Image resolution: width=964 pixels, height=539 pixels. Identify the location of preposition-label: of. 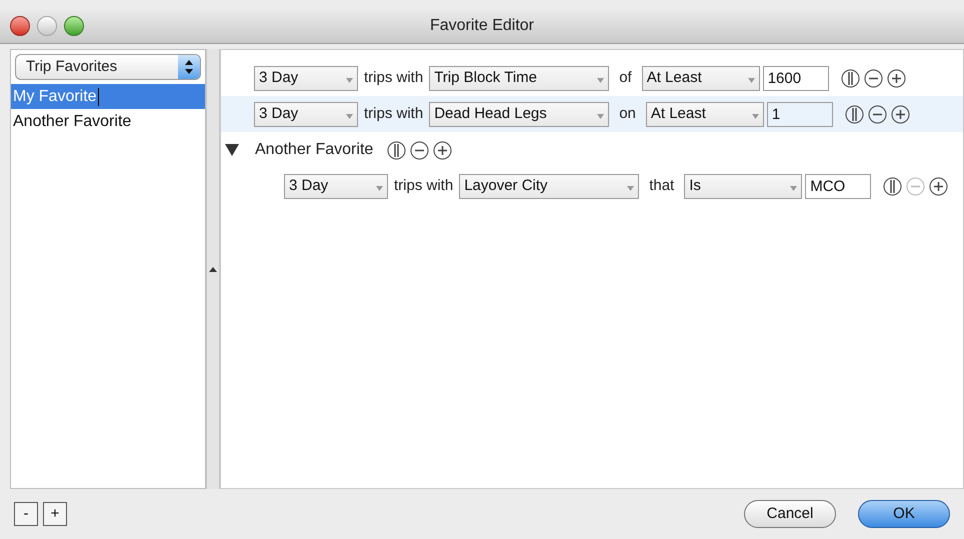
(625, 78).